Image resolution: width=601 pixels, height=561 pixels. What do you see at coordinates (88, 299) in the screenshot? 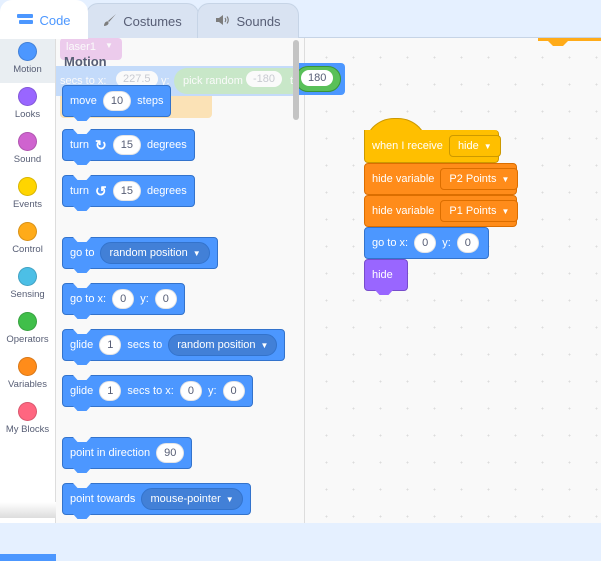
I see `block-label: go to x:` at bounding box center [88, 299].